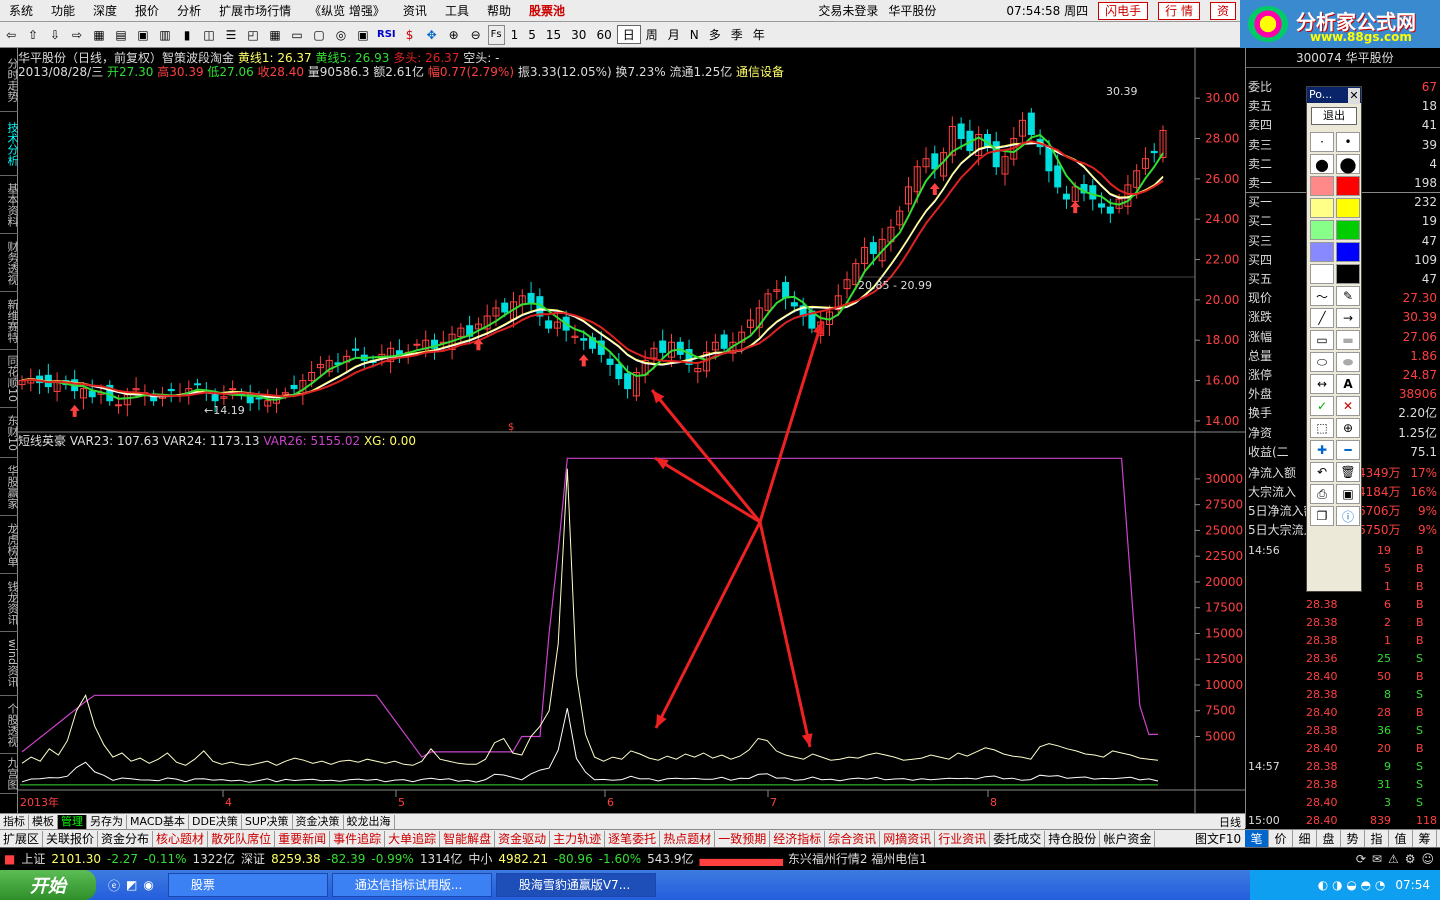 Image resolution: width=1440 pixels, height=900 pixels. I want to click on period-5min: 5, so click(532, 35).